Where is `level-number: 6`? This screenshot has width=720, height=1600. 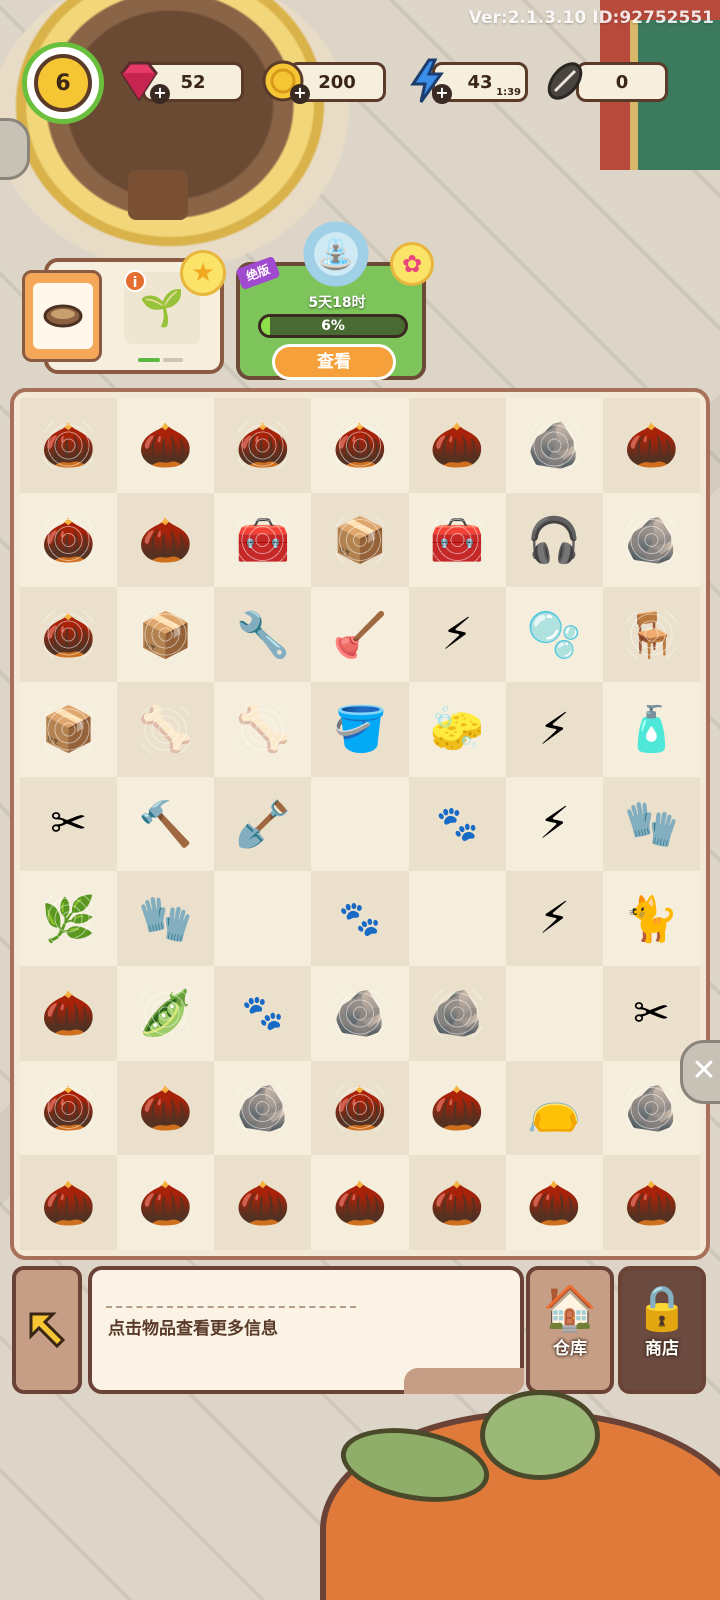
level-number: 6 is located at coordinates (63, 83).